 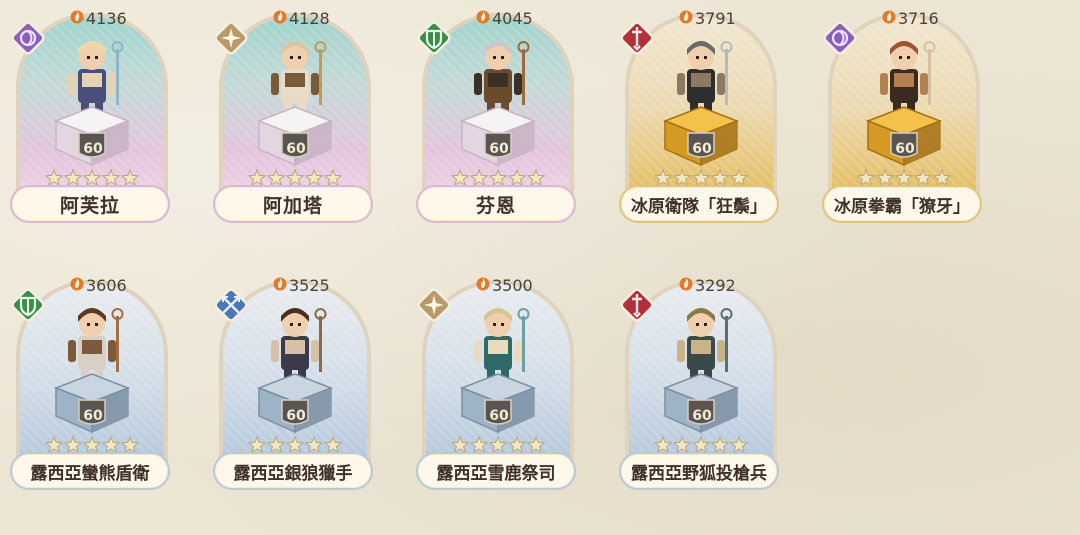 What do you see at coordinates (499, 116) in the screenshot?
I see `hero-card: 4045 60 芬恩` at bounding box center [499, 116].